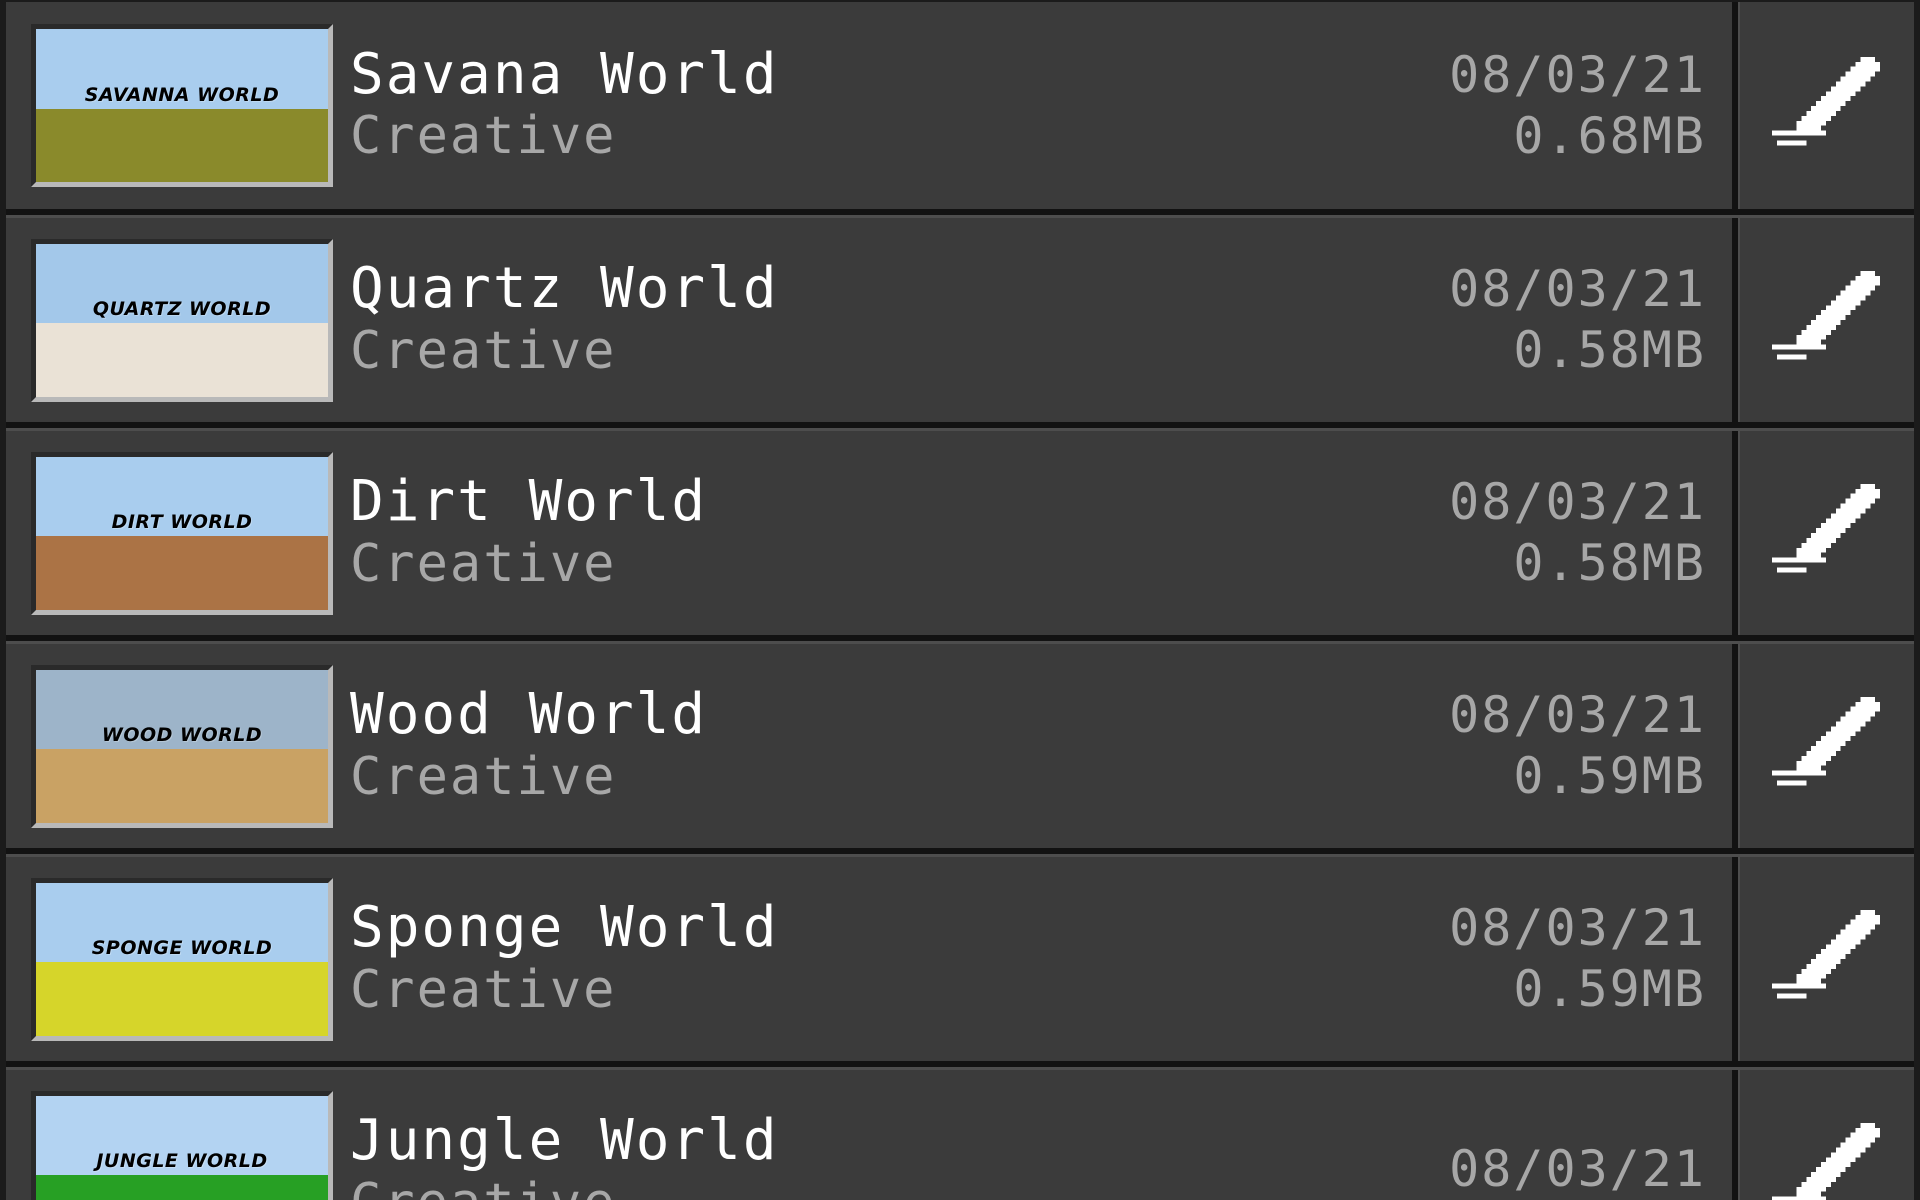 The width and height of the screenshot is (1920, 1200). Describe the element at coordinates (1517, 1135) in the screenshot. I see `world-meta: 08/03/21` at that location.